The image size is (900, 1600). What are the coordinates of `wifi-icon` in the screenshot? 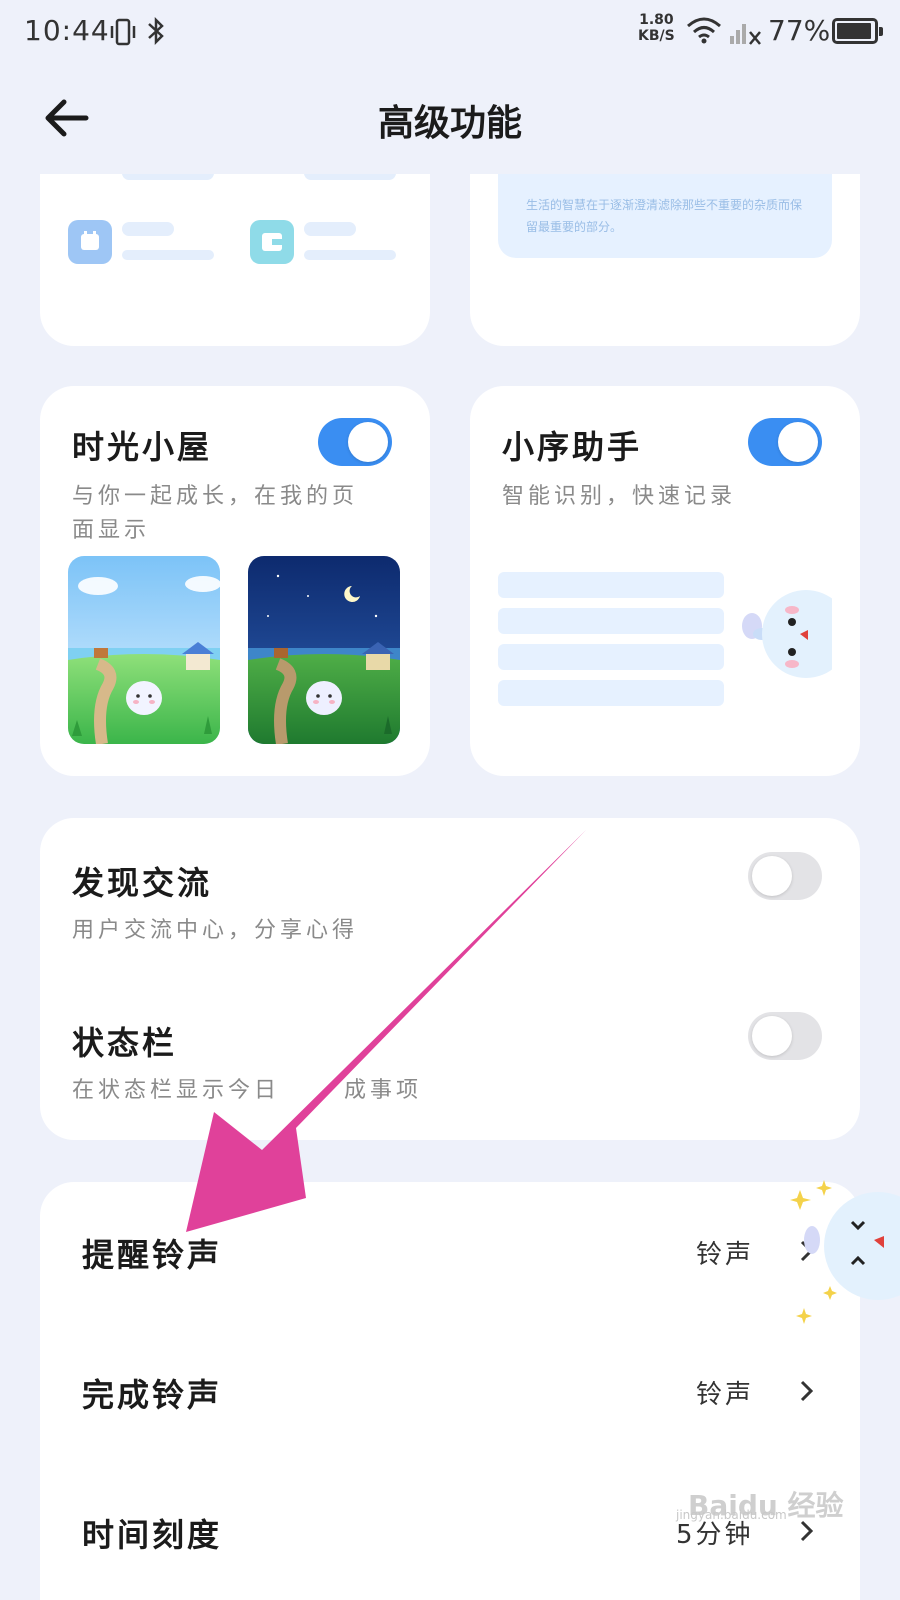 It's located at (704, 30).